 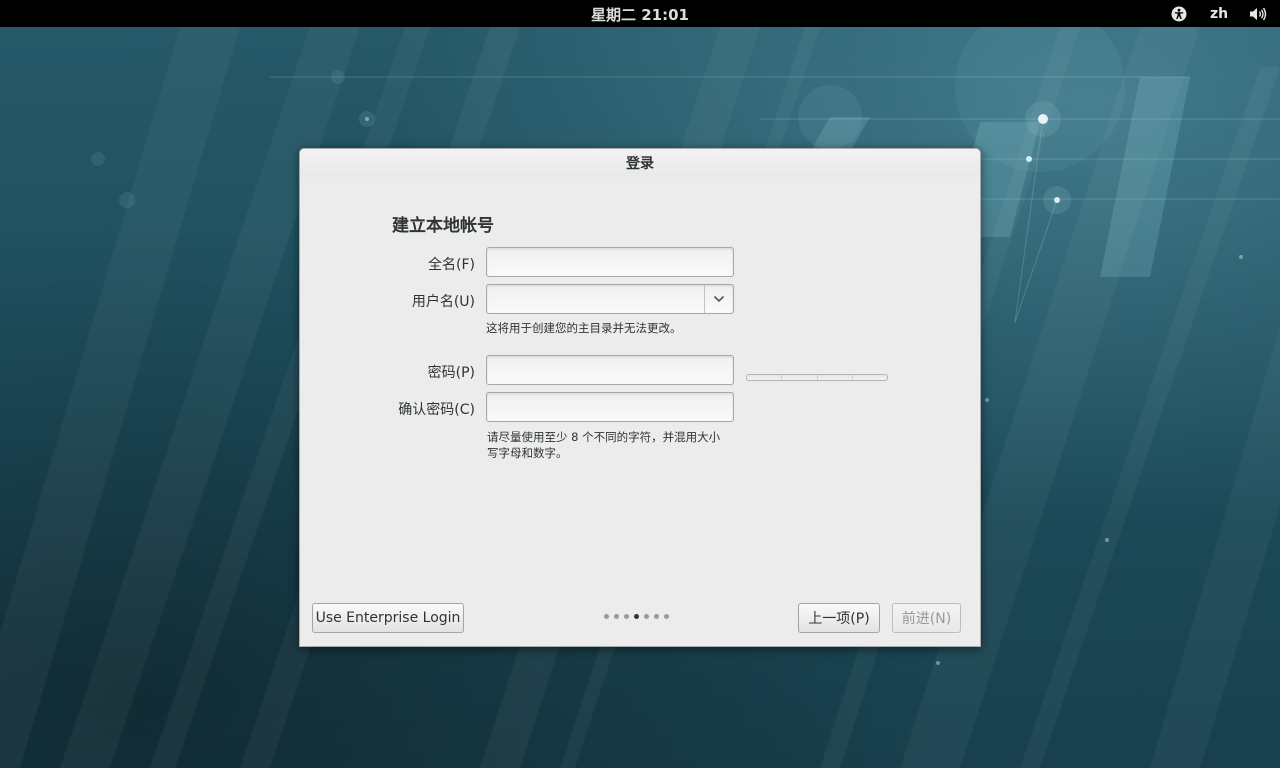 What do you see at coordinates (610, 262) in the screenshot?
I see `full-name-input` at bounding box center [610, 262].